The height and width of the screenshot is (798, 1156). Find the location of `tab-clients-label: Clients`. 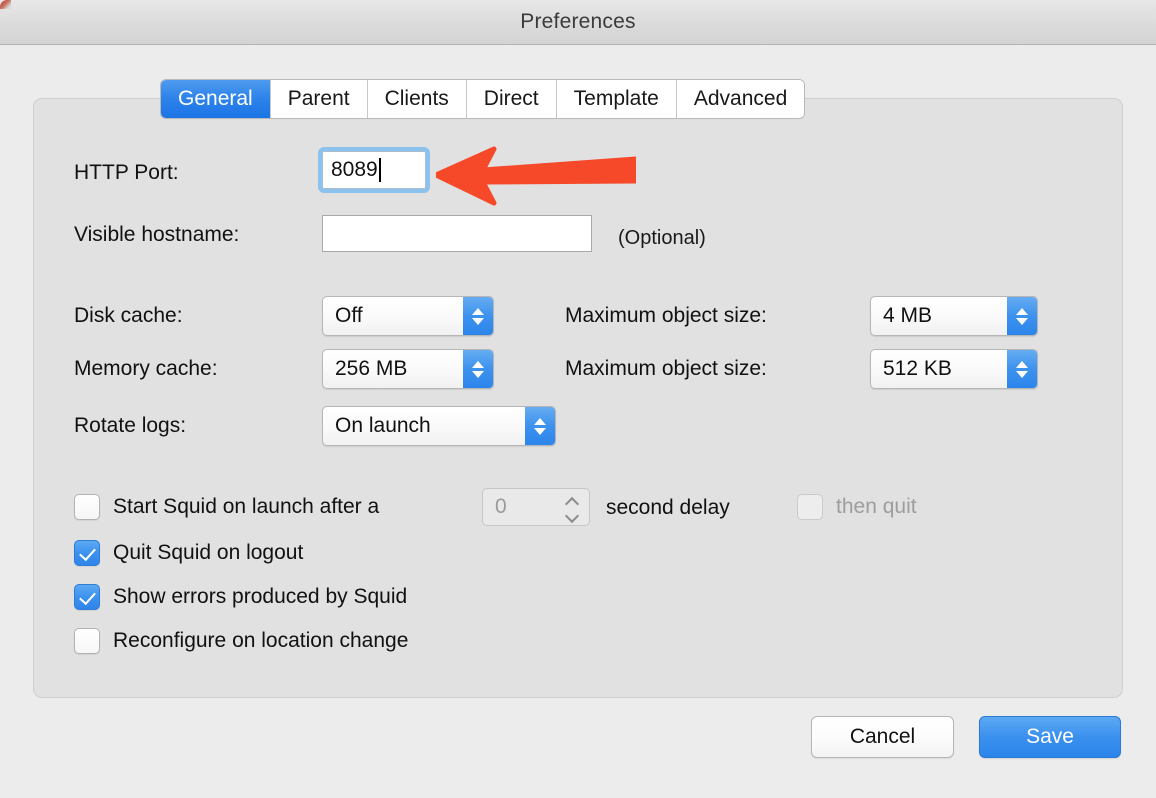

tab-clients-label: Clients is located at coordinates (416, 98).